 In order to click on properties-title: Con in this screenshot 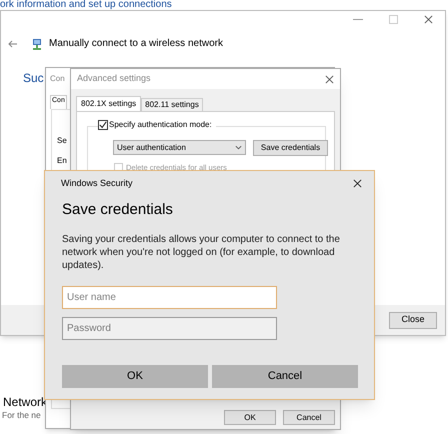, I will do `click(57, 79)`.